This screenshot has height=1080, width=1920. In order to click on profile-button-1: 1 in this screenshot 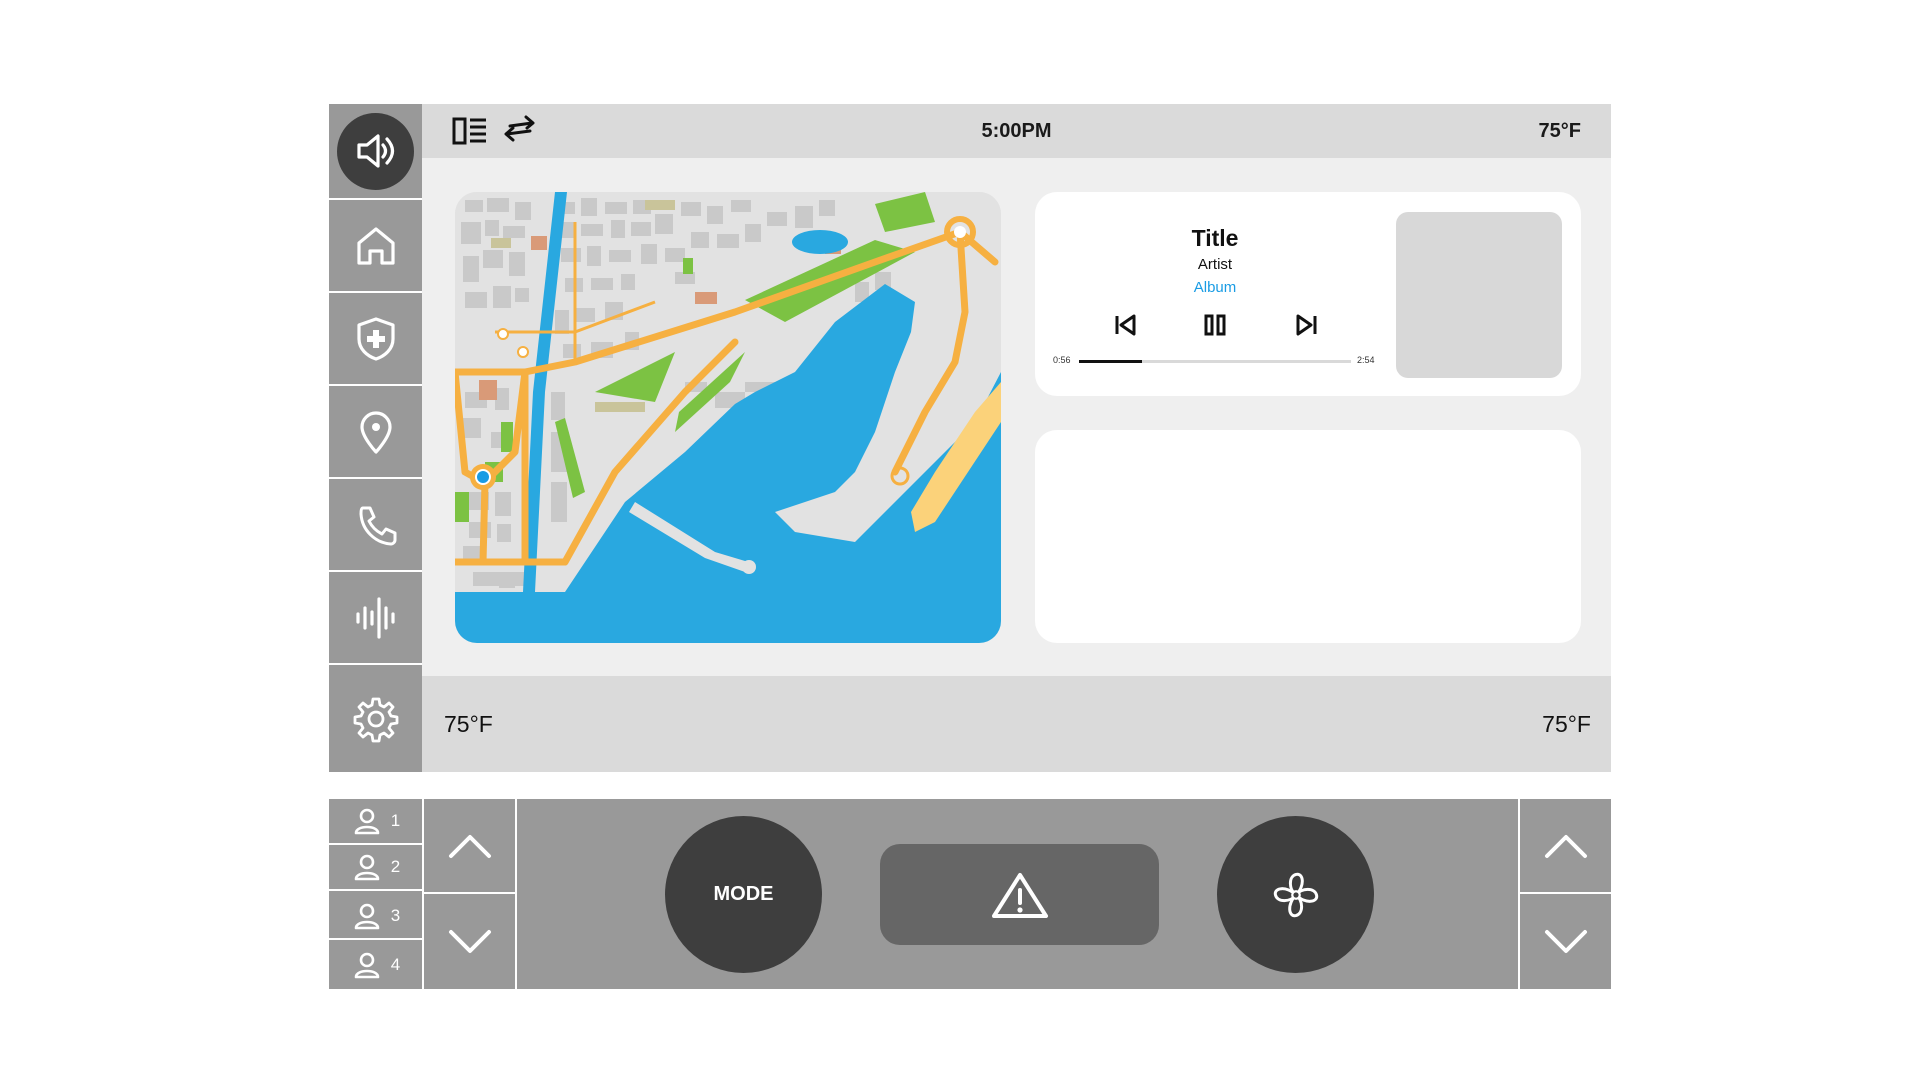, I will do `click(375, 822)`.